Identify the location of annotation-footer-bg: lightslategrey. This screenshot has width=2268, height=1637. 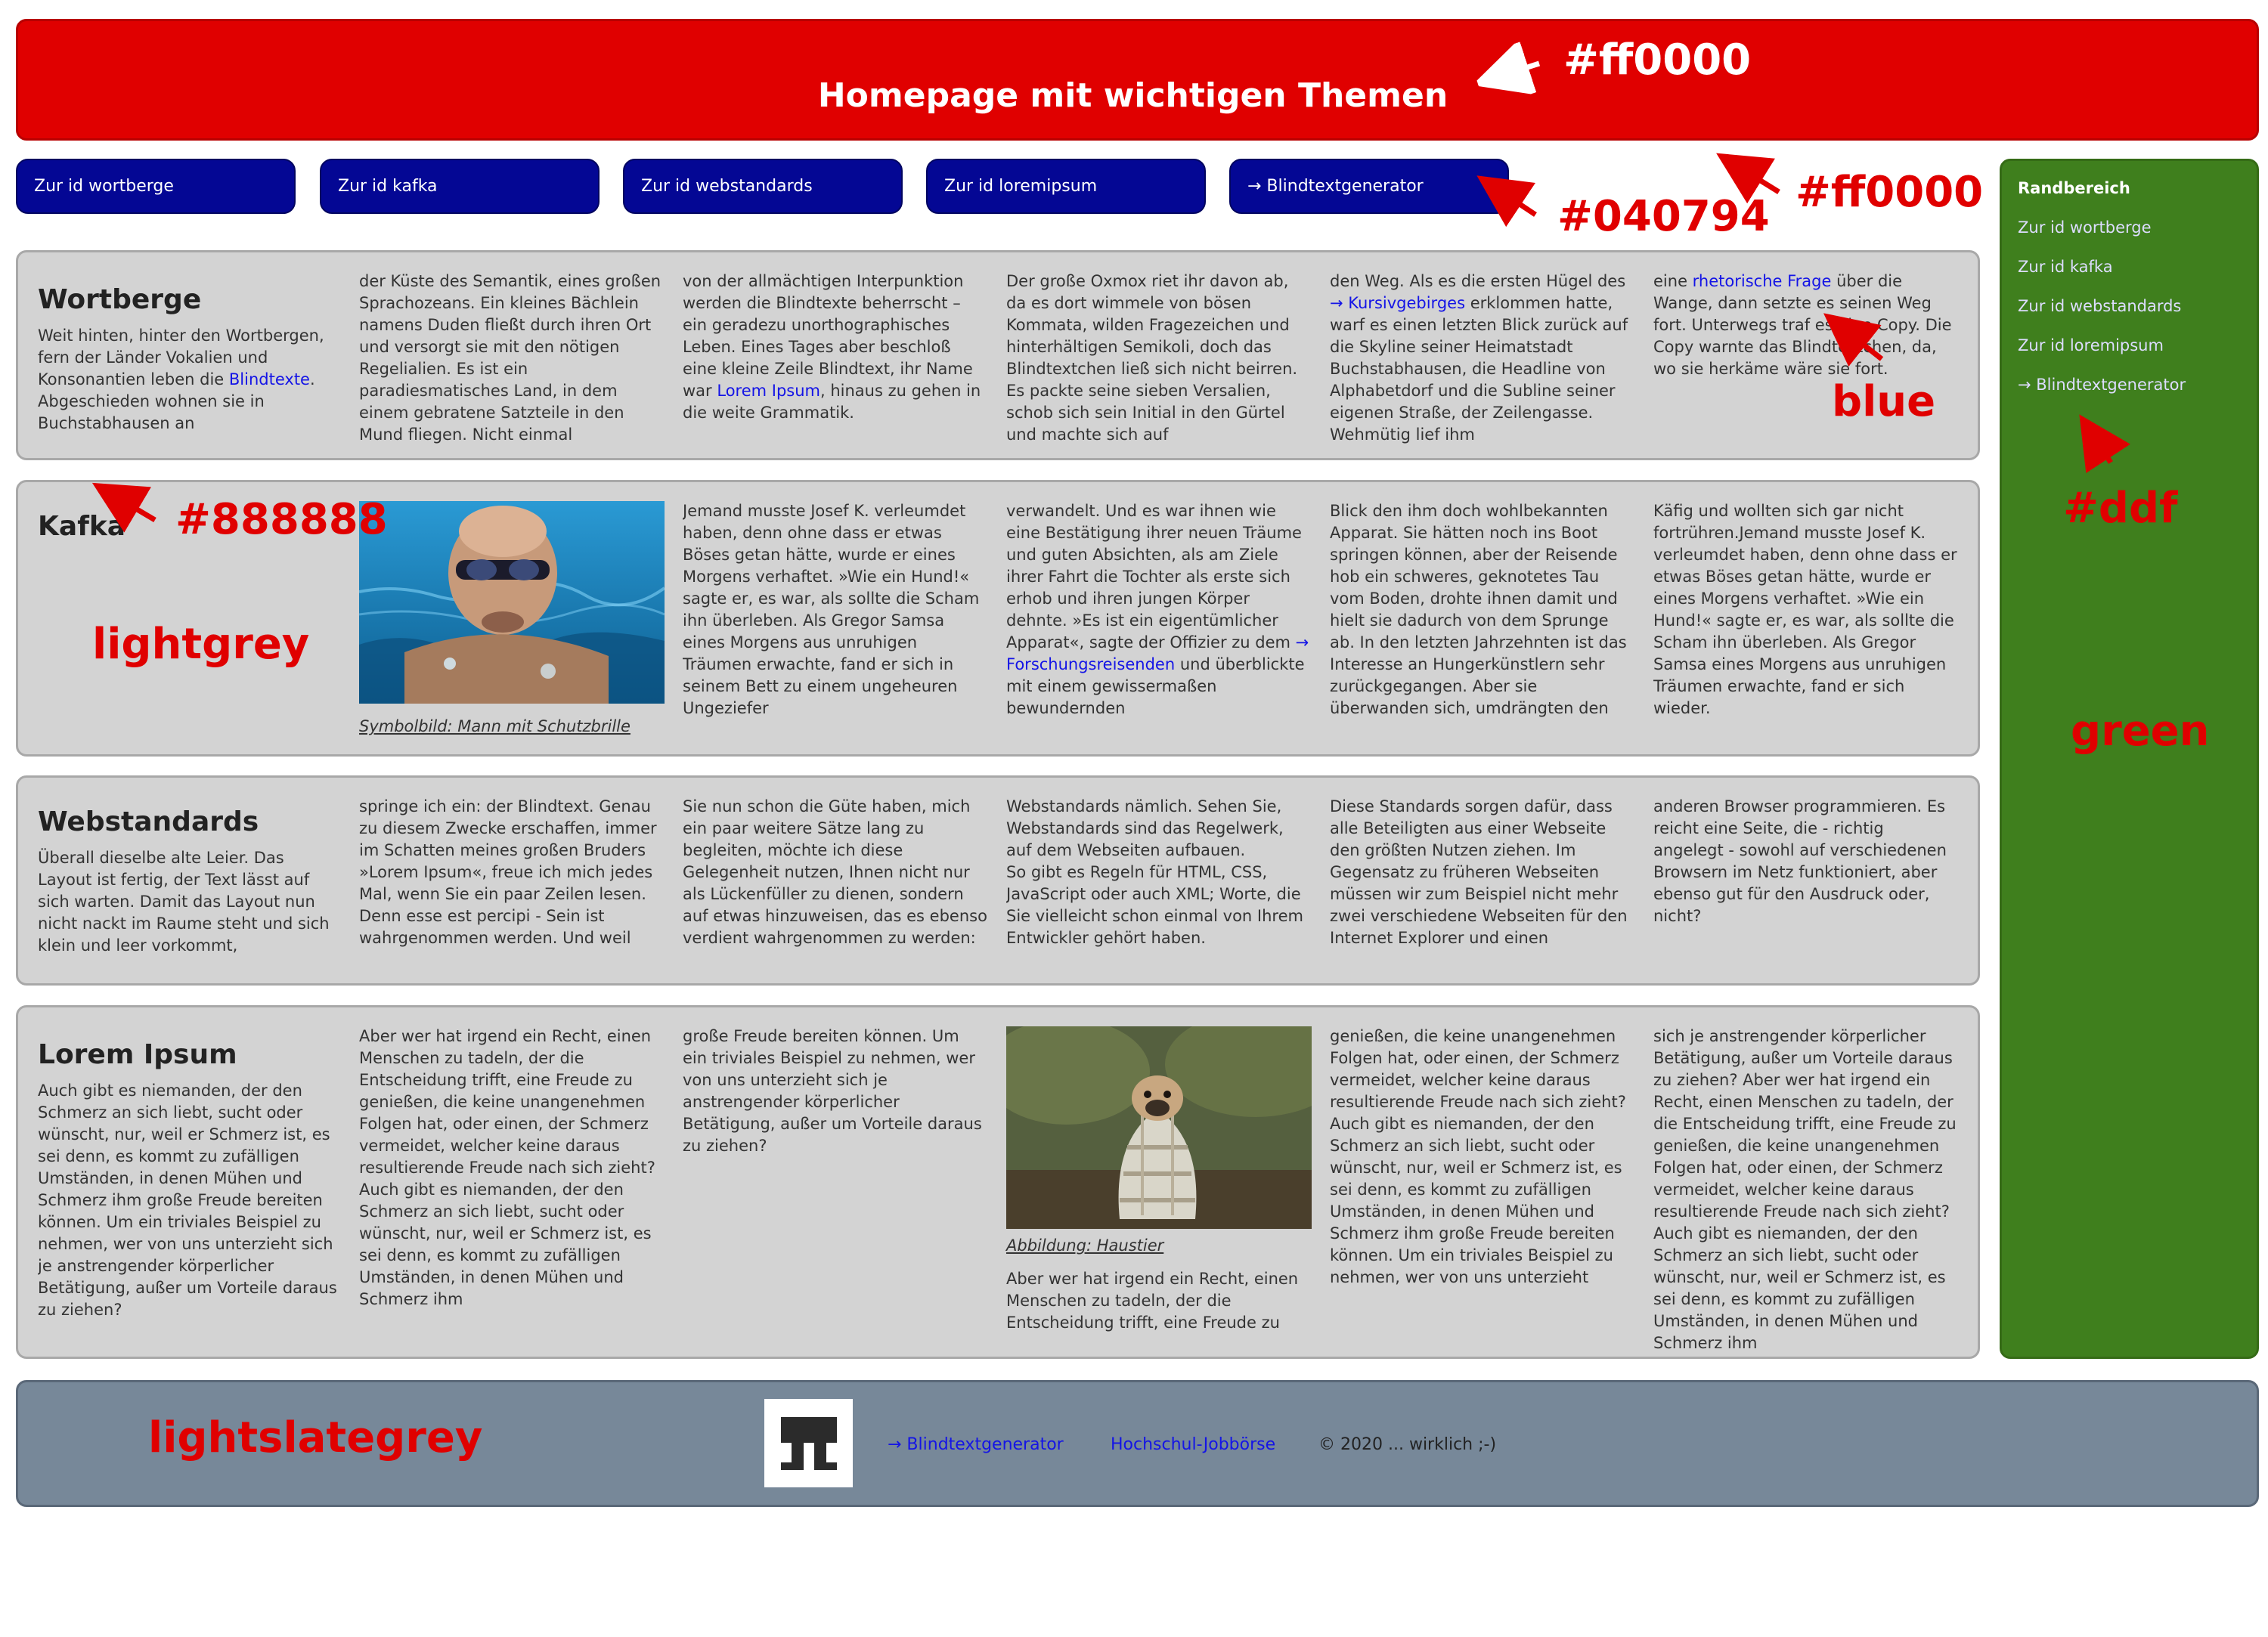
(315, 1437).